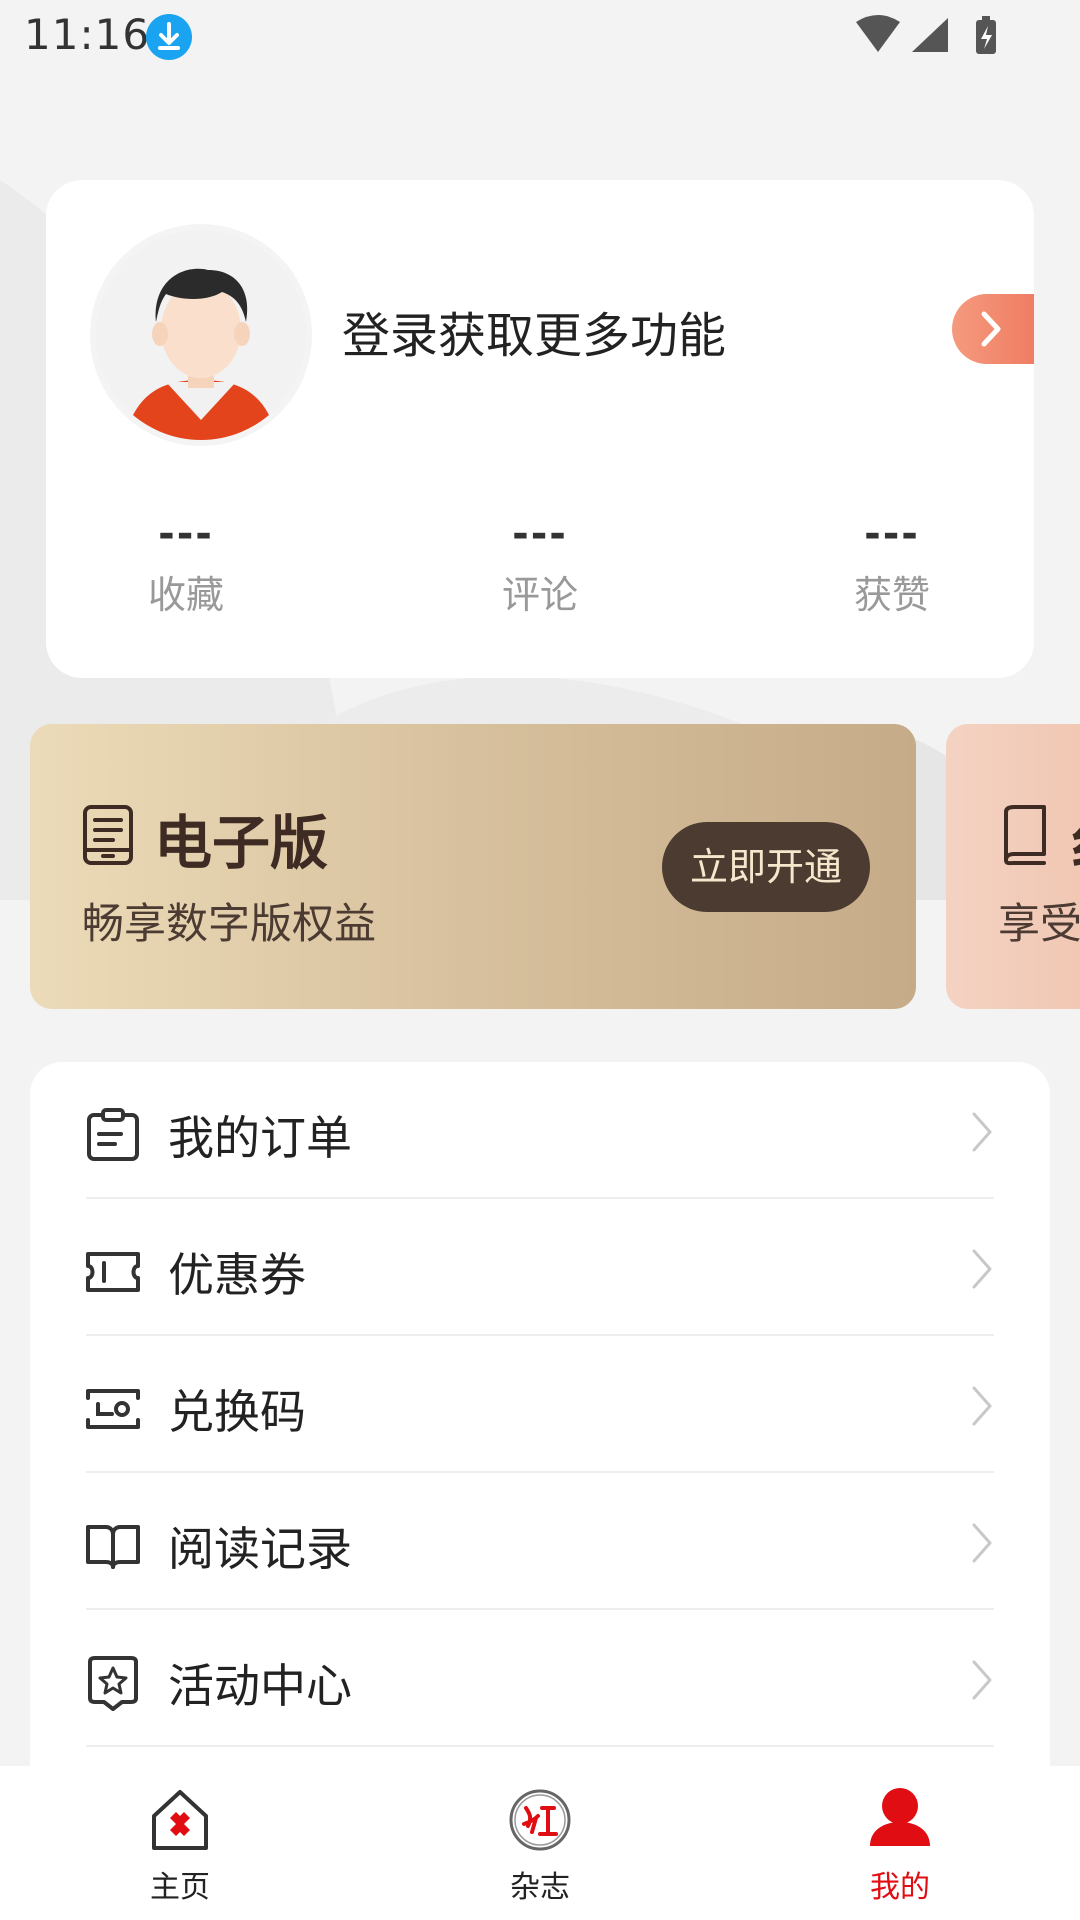 The height and width of the screenshot is (1920, 1080). I want to click on nav-mine: 我的, so click(900, 1843).